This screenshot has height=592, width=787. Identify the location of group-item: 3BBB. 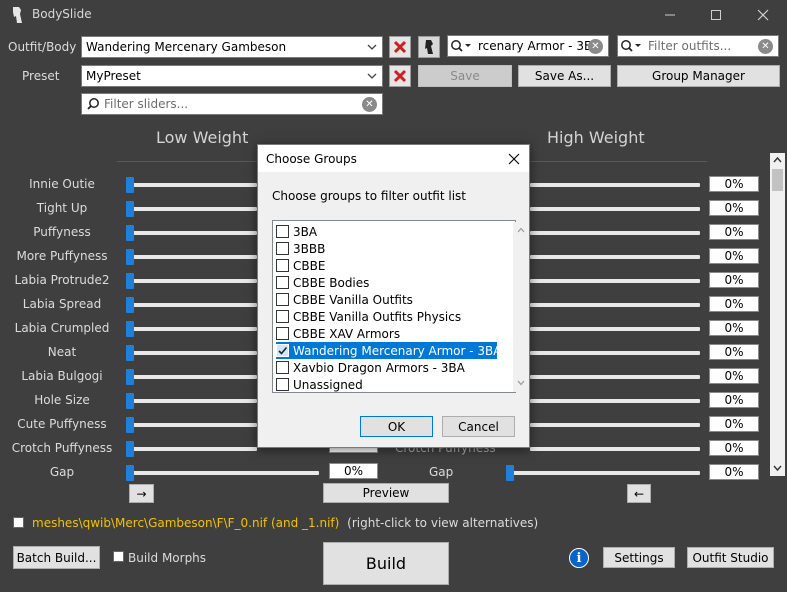
(386, 248).